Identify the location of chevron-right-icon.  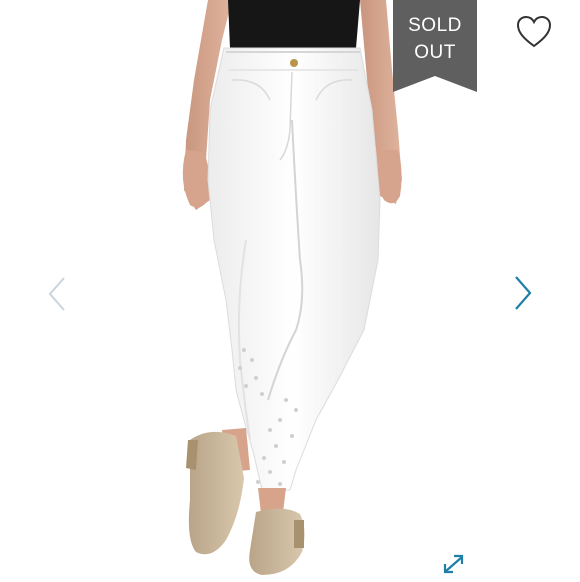
(523, 293).